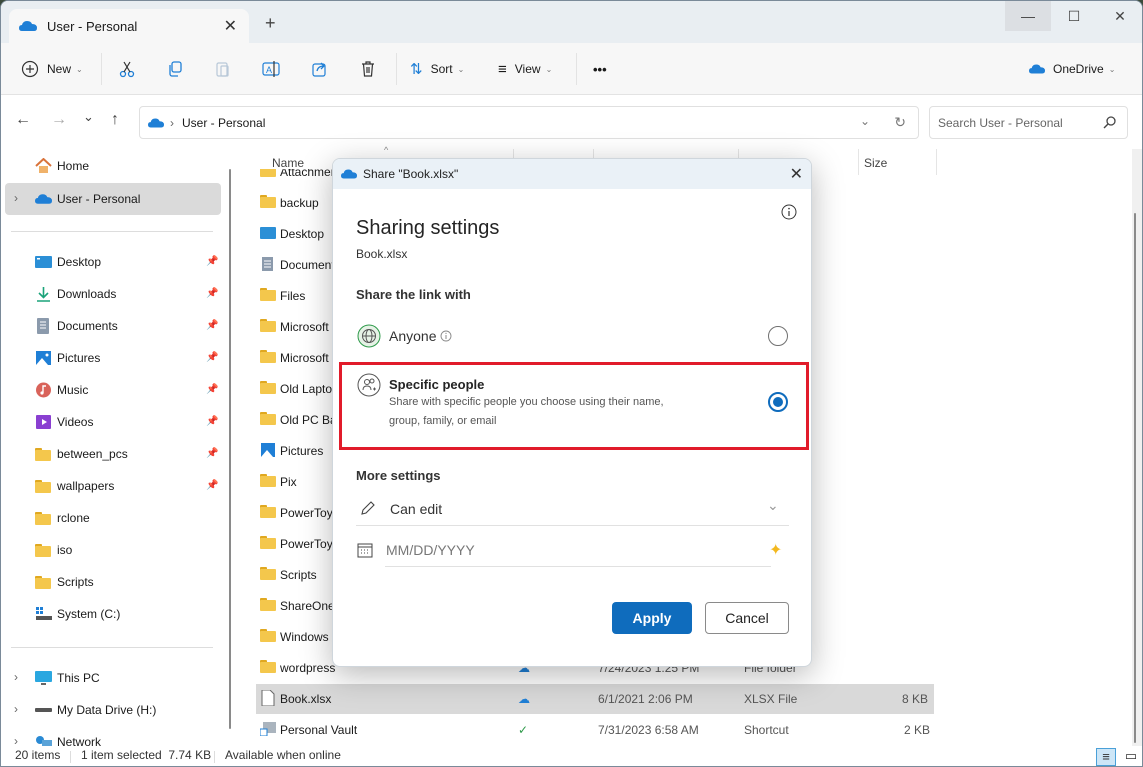  Describe the element at coordinates (175, 69) in the screenshot. I see `copy-button` at that location.